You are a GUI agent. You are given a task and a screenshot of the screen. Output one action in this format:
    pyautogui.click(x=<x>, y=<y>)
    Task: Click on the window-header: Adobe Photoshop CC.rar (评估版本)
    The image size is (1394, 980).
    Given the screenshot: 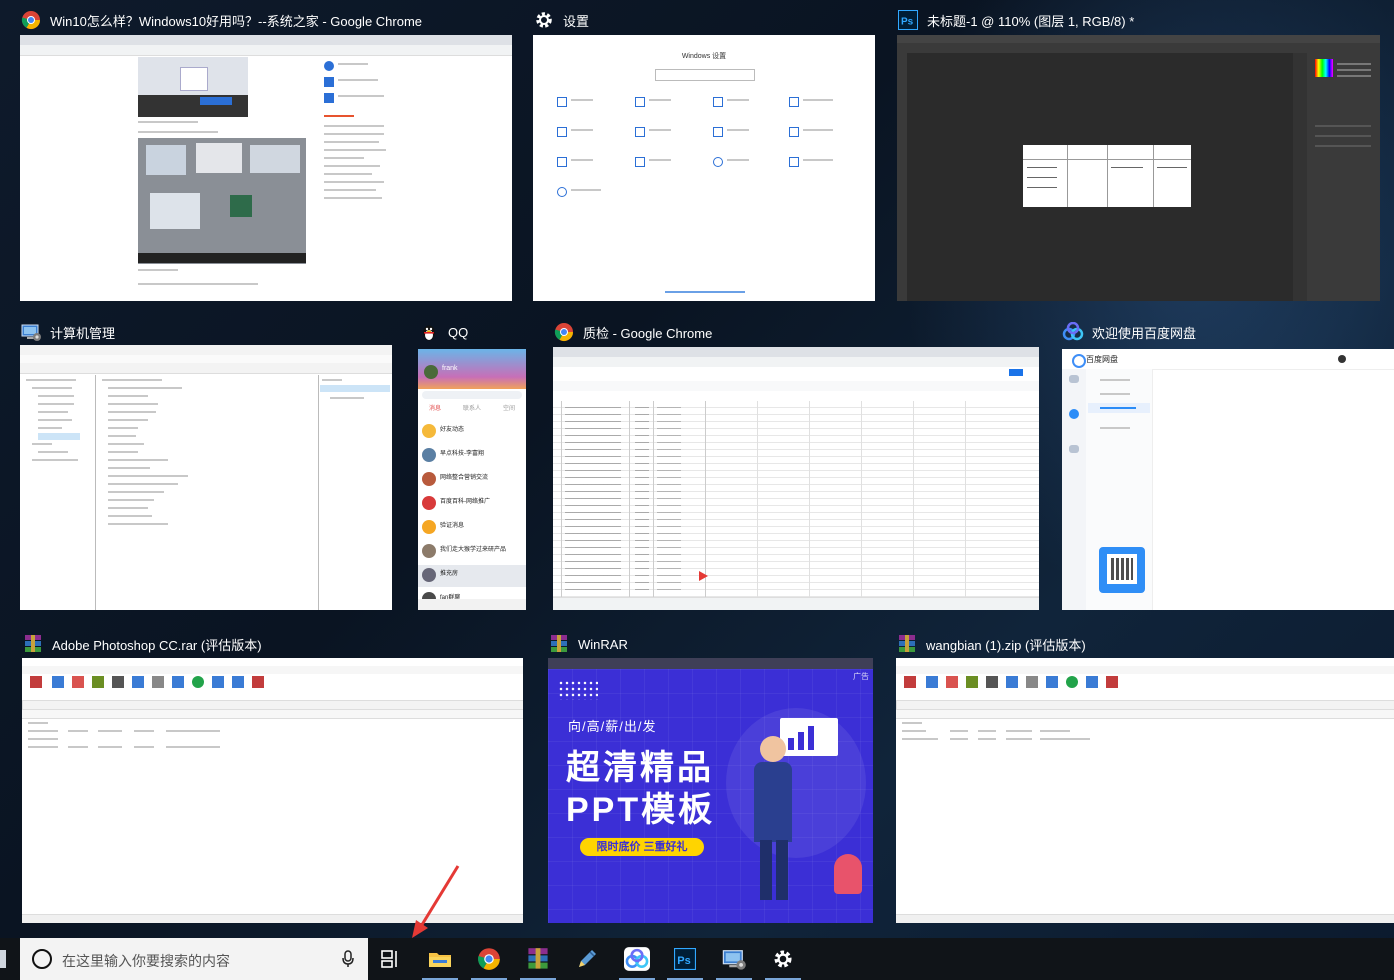 What is the action you would take?
    pyautogui.click(x=142, y=644)
    